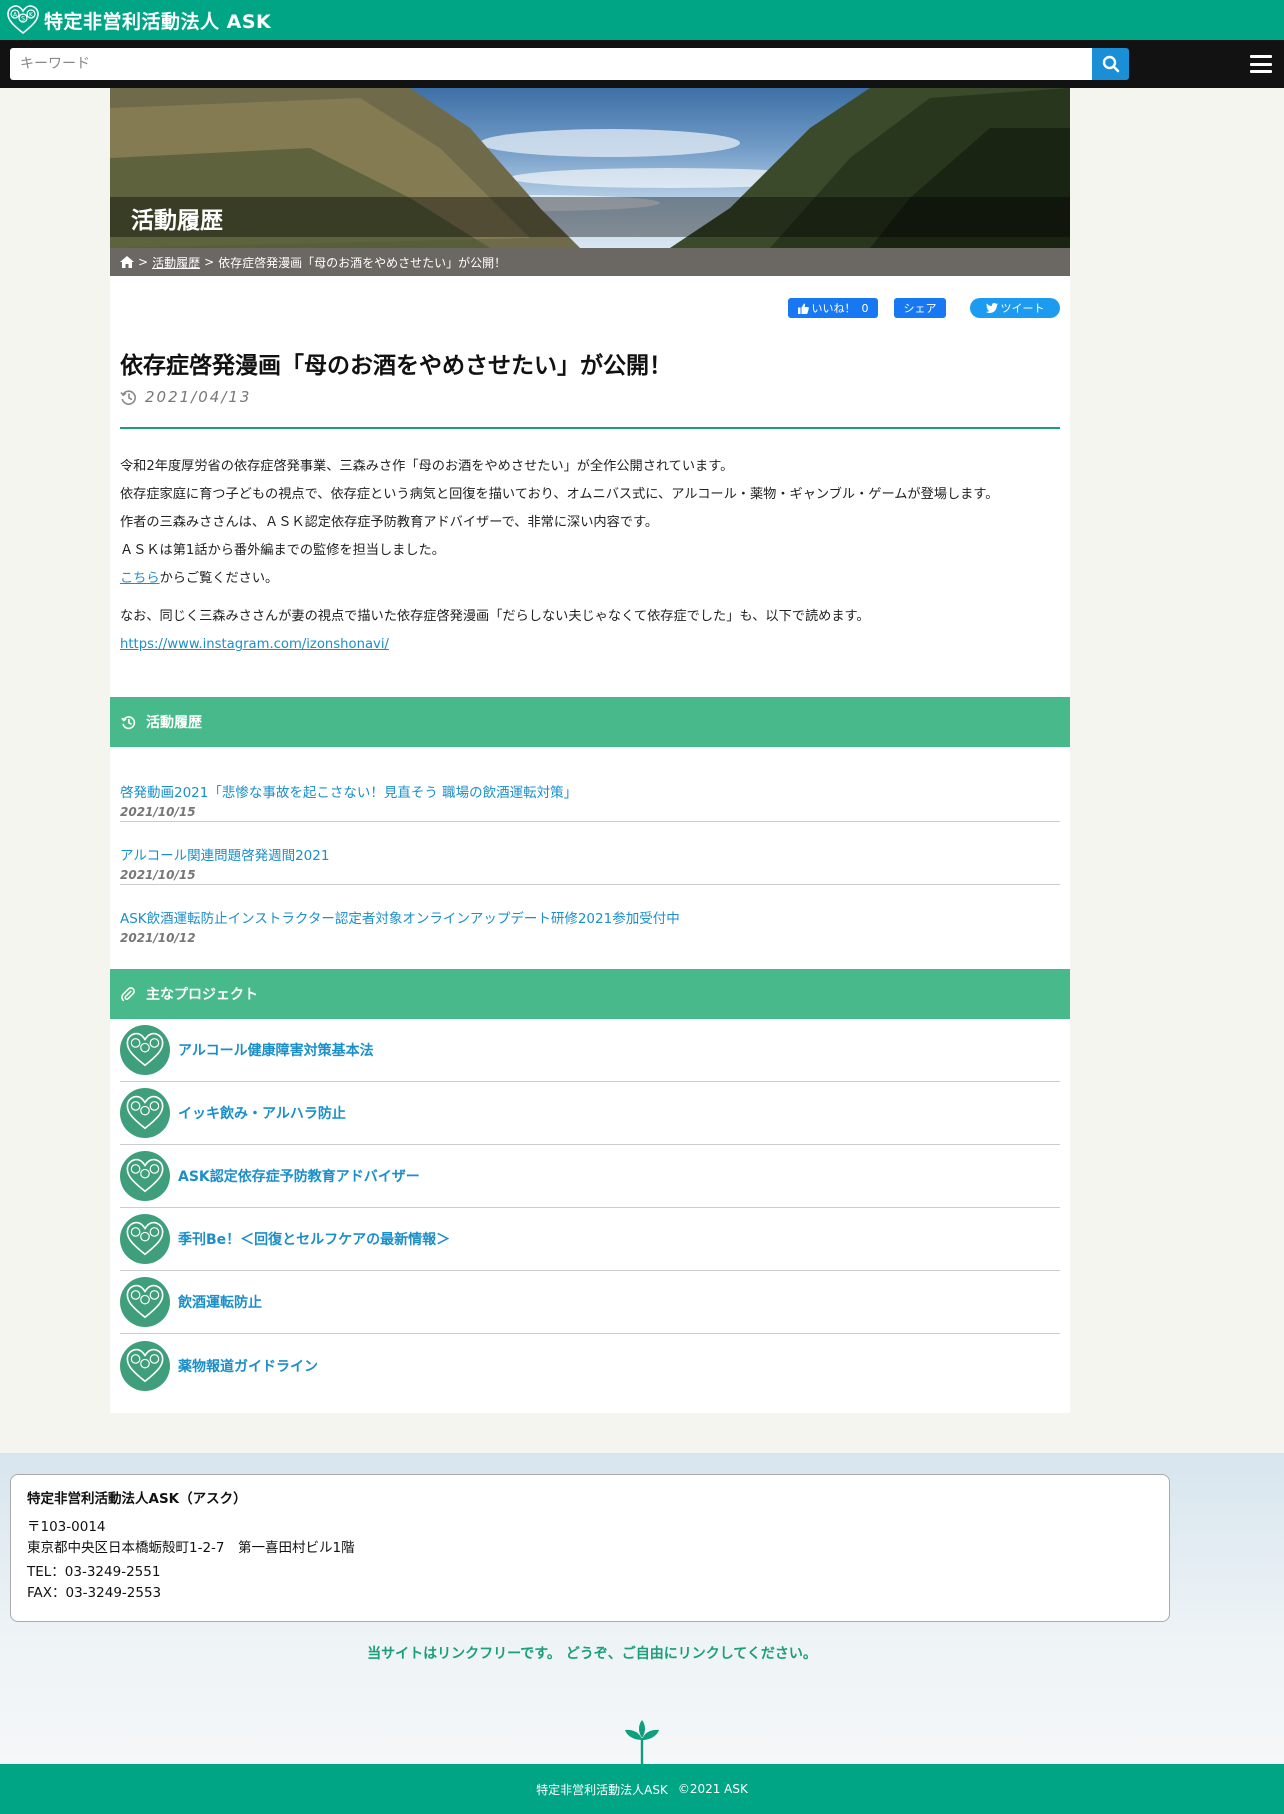 Image resolution: width=1284 pixels, height=1814 pixels. I want to click on thumbs-up-icon, so click(803, 308).